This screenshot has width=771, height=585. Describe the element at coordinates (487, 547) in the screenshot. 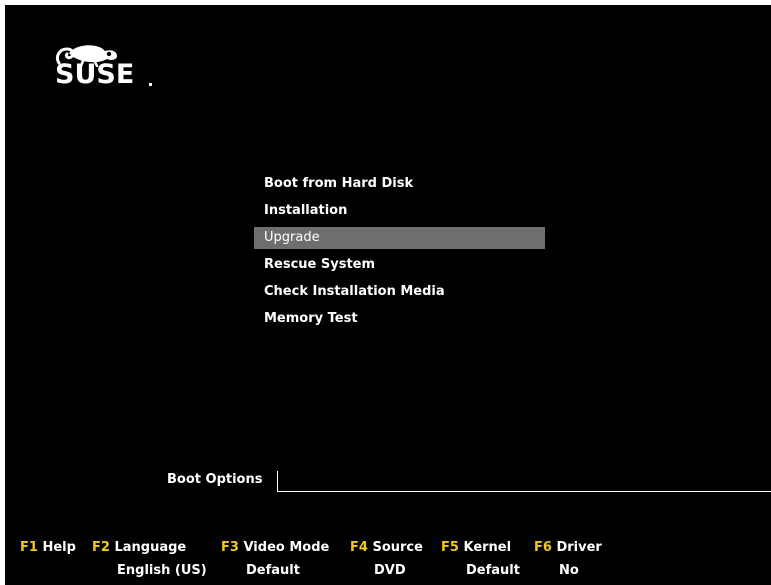

I see `fkey-label: Kernel` at that location.